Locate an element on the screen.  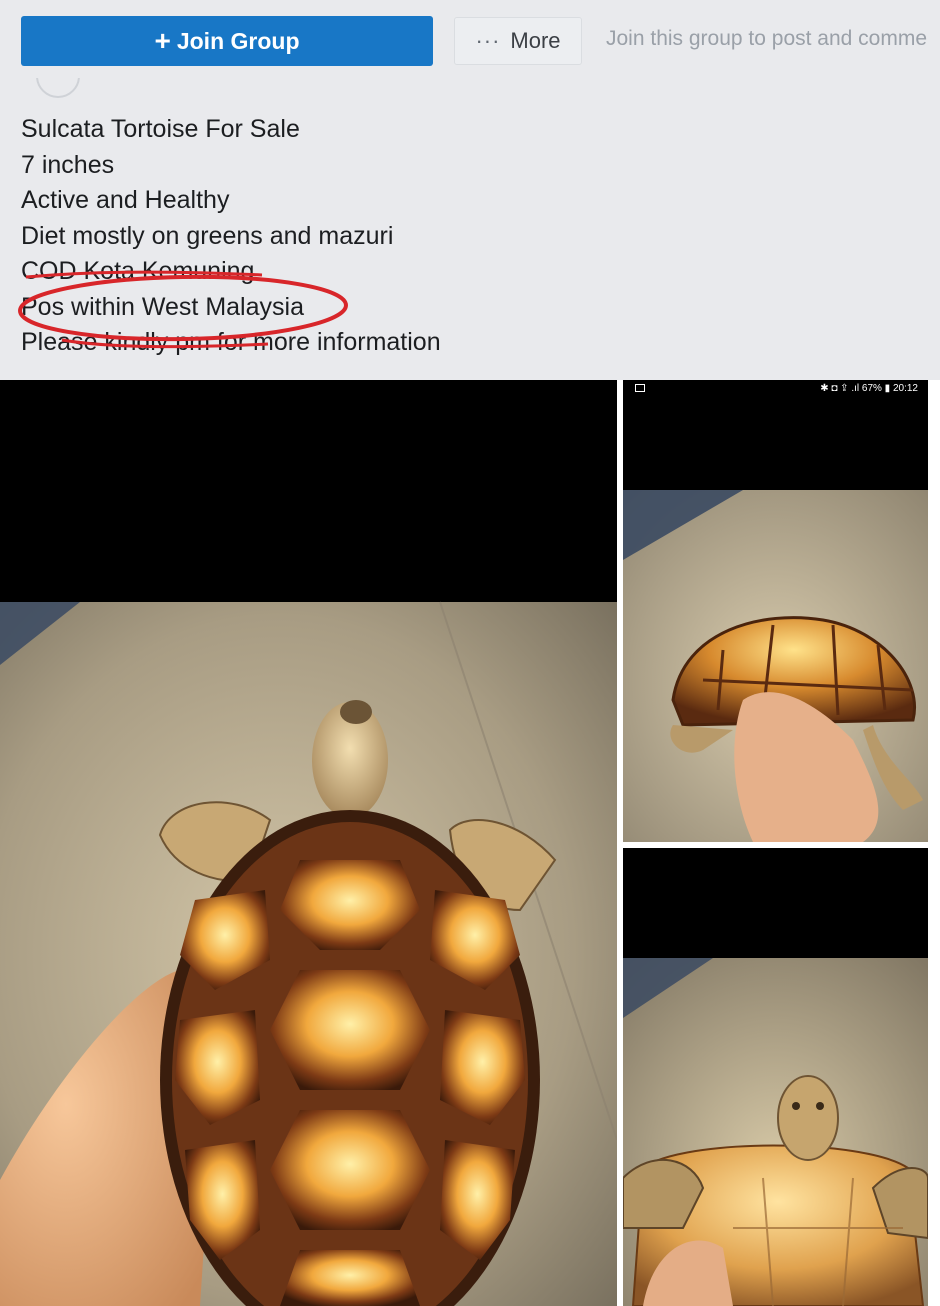
post-line: Active and Healthy is located at coordinates (125, 200).